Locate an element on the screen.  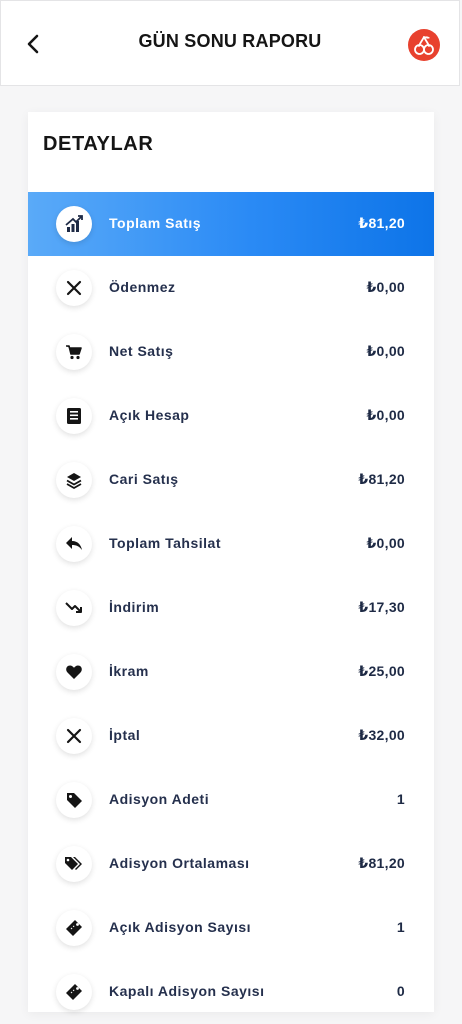
row-value: 0 is located at coordinates (400, 991).